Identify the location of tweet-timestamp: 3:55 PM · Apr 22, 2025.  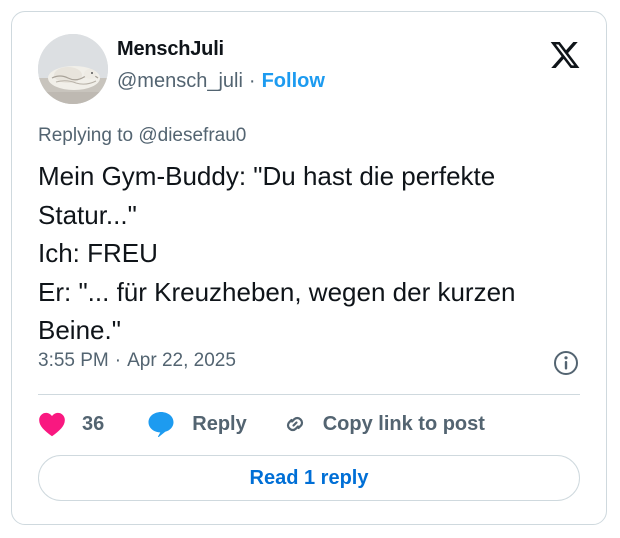
(137, 361).